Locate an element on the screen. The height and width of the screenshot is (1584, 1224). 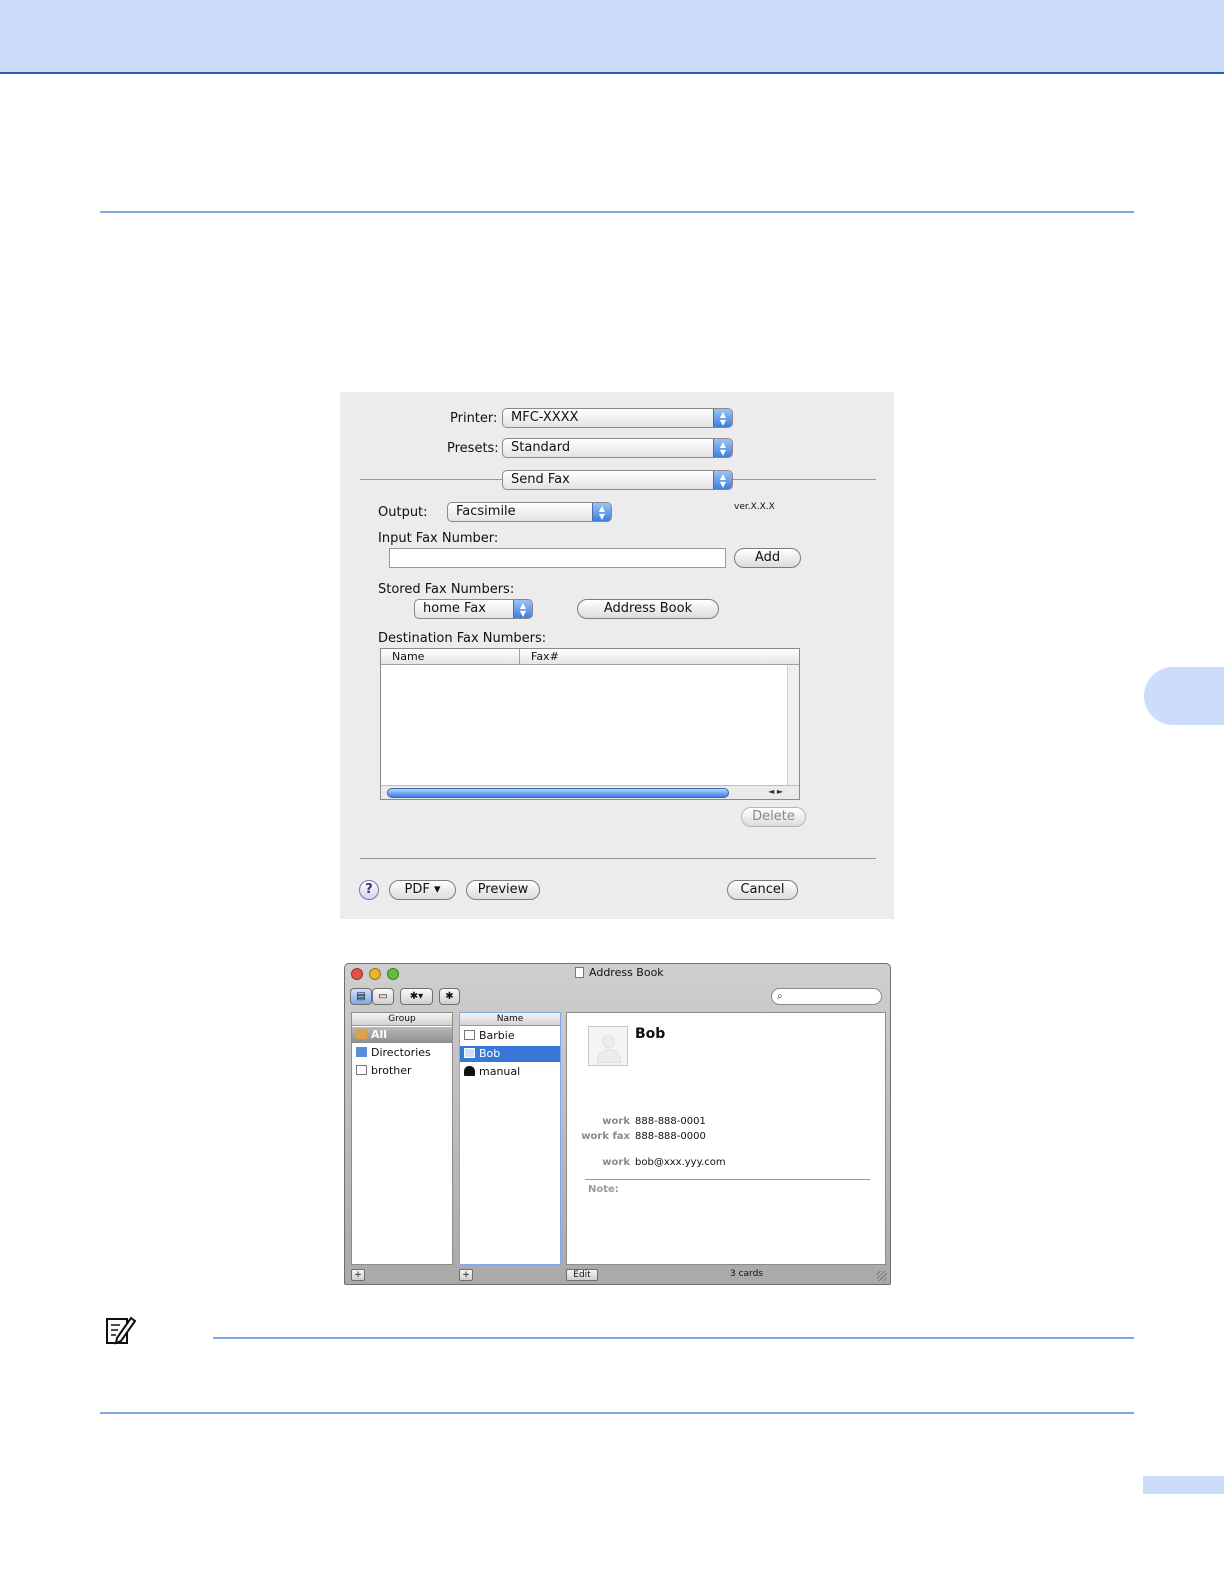
panel-value: Send Fax is located at coordinates (540, 479).